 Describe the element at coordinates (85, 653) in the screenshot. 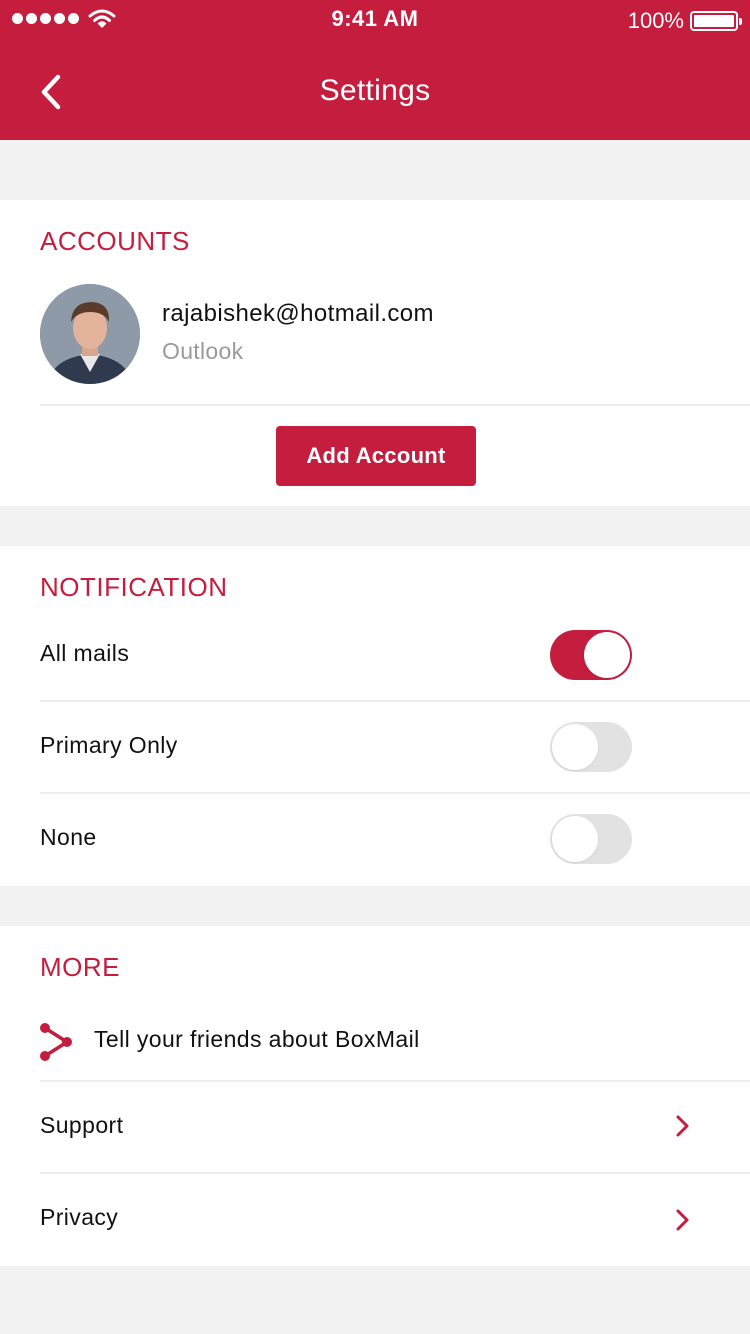

I see `all-mails-label: All mails` at that location.